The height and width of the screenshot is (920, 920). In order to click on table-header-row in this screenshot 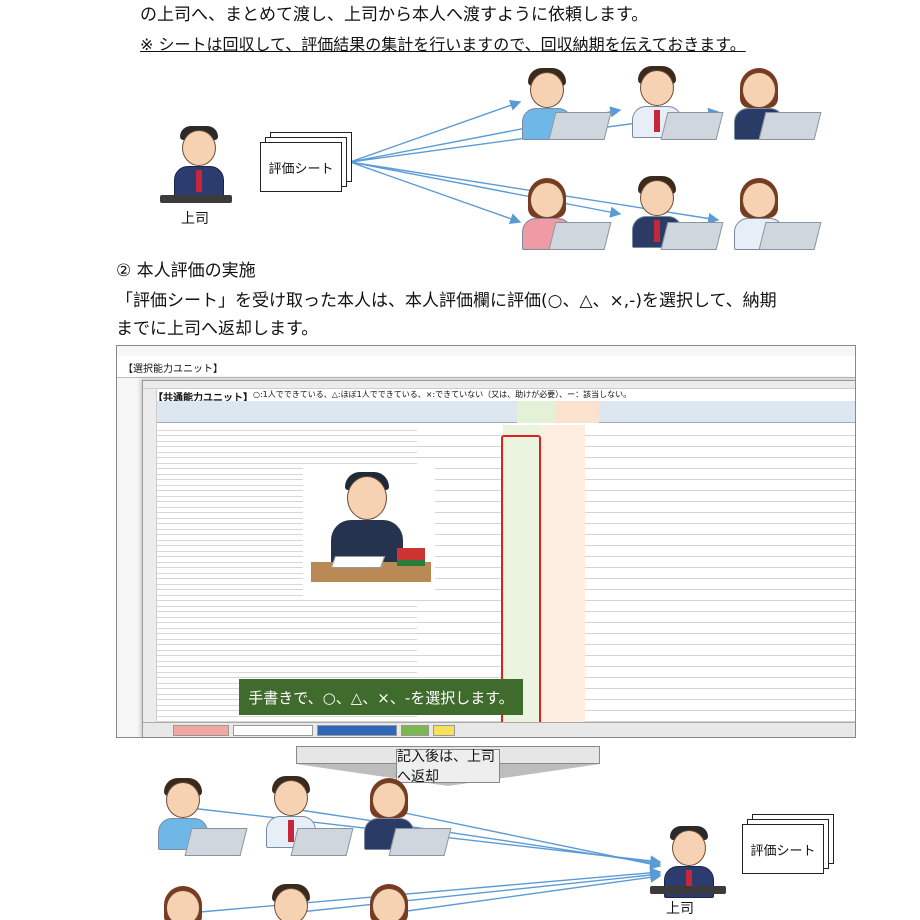, I will do `click(506, 412)`.